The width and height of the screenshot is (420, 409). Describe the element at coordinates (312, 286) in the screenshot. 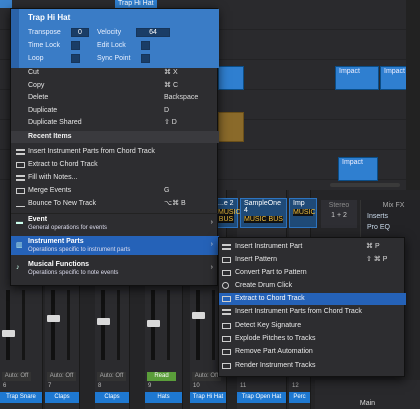

I see `submenu-create-drum-click: Create Drum Click` at that location.